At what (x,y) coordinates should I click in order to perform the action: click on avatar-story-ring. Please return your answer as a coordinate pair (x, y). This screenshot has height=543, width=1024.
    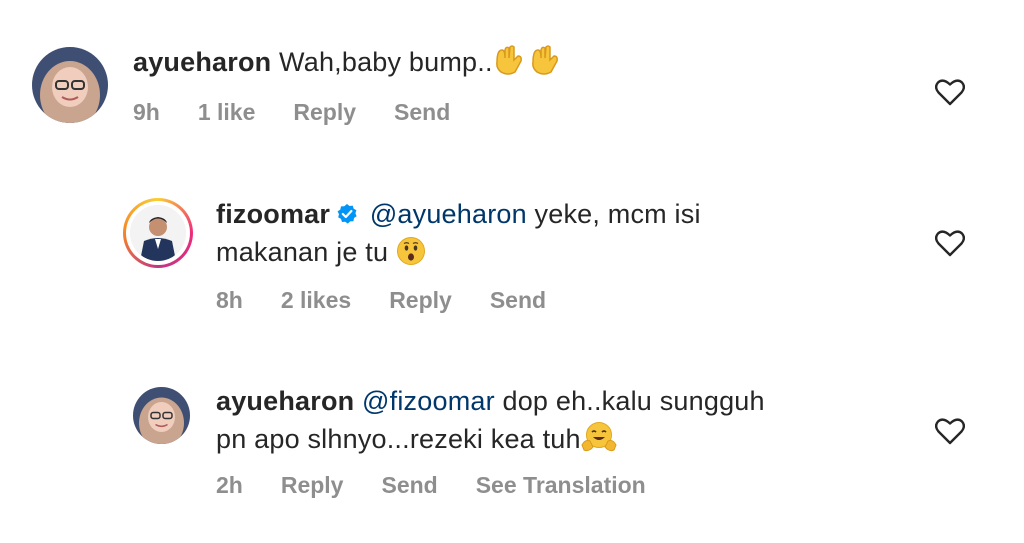
    Looking at the image, I should click on (158, 233).